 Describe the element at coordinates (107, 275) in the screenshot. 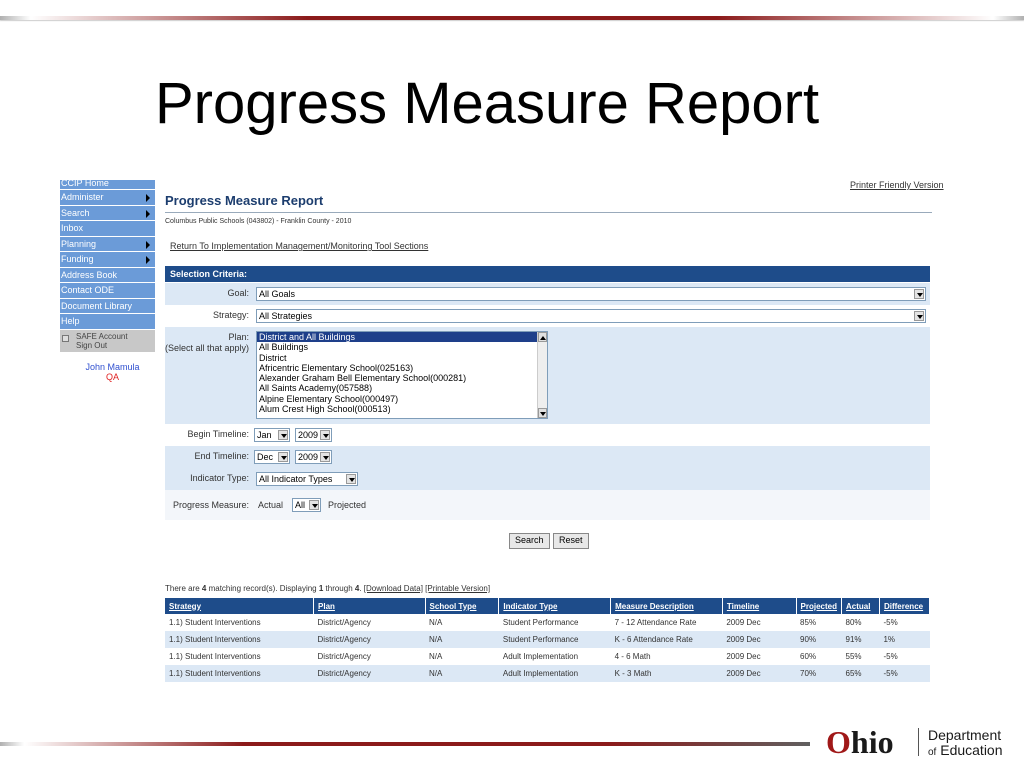

I see `nav-item-address-book: Address Book` at that location.